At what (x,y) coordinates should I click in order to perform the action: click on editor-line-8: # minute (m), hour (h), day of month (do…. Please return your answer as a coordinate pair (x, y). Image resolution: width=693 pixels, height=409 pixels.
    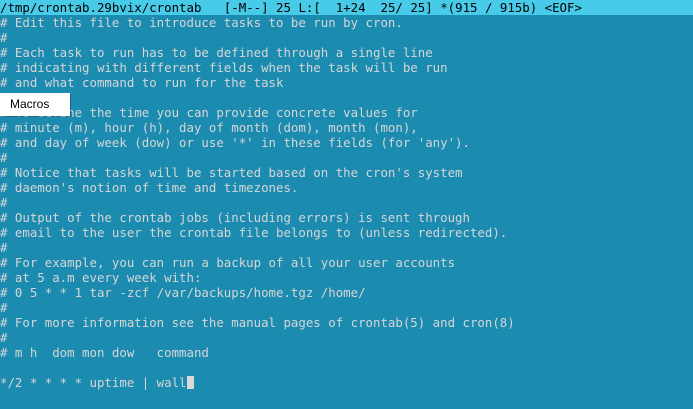
    Looking at the image, I should click on (346, 127).